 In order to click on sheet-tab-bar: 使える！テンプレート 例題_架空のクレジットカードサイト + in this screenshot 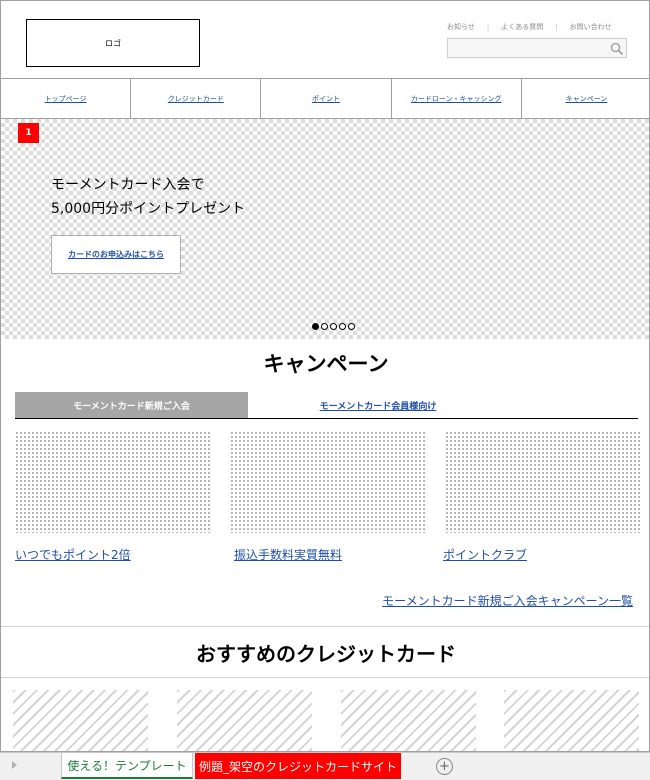, I will do `click(325, 766)`.